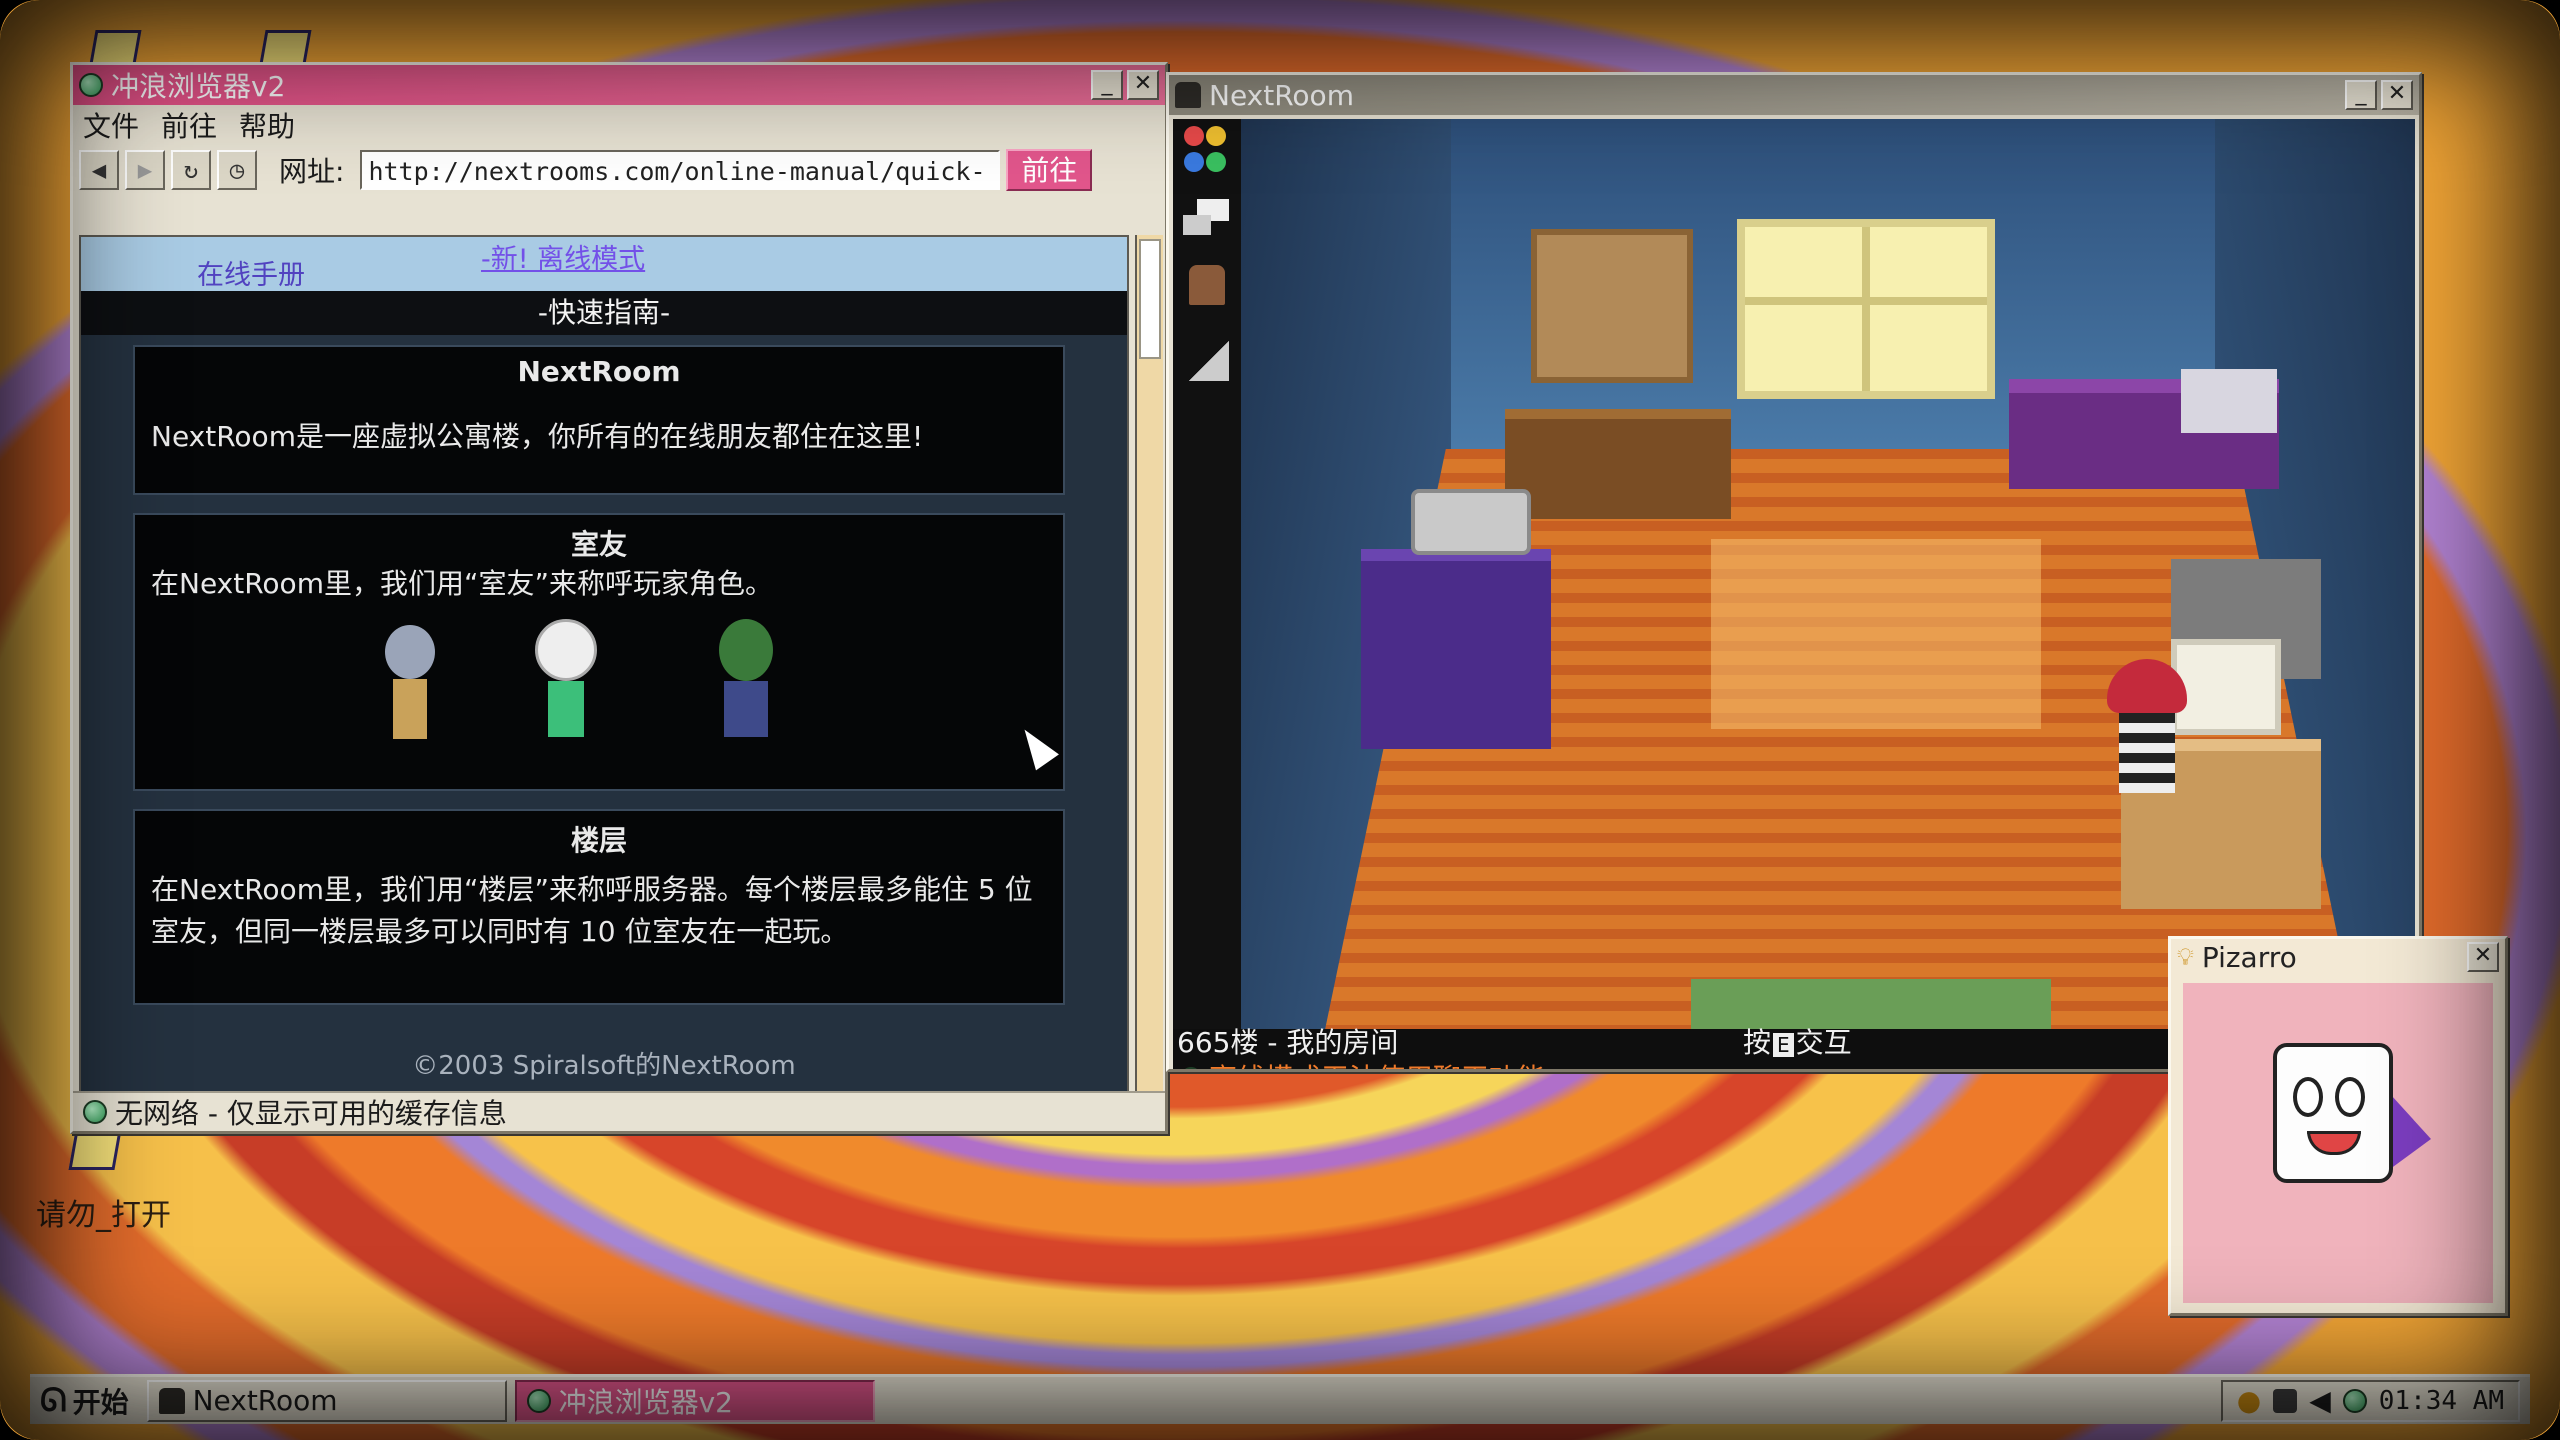 The height and width of the screenshot is (1440, 2560). I want to click on section-heading: 室友, so click(598, 544).